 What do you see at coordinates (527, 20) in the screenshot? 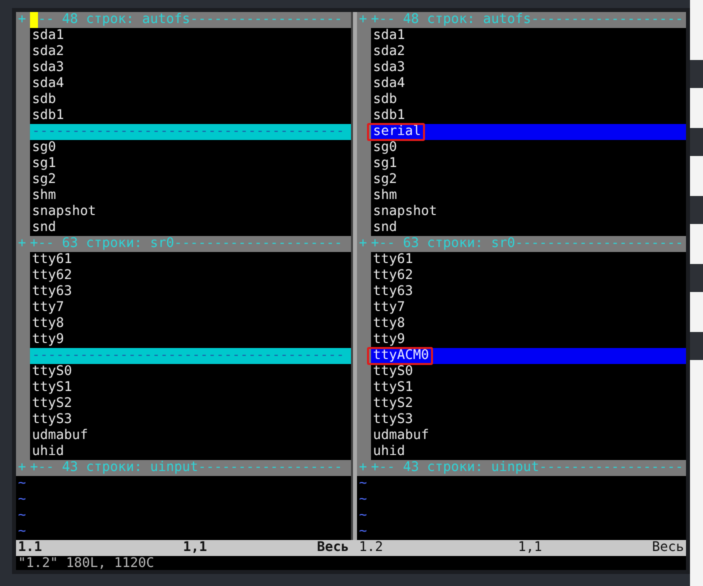
I see `fold-text: +-- 48 строк: autofs-------------------` at bounding box center [527, 20].